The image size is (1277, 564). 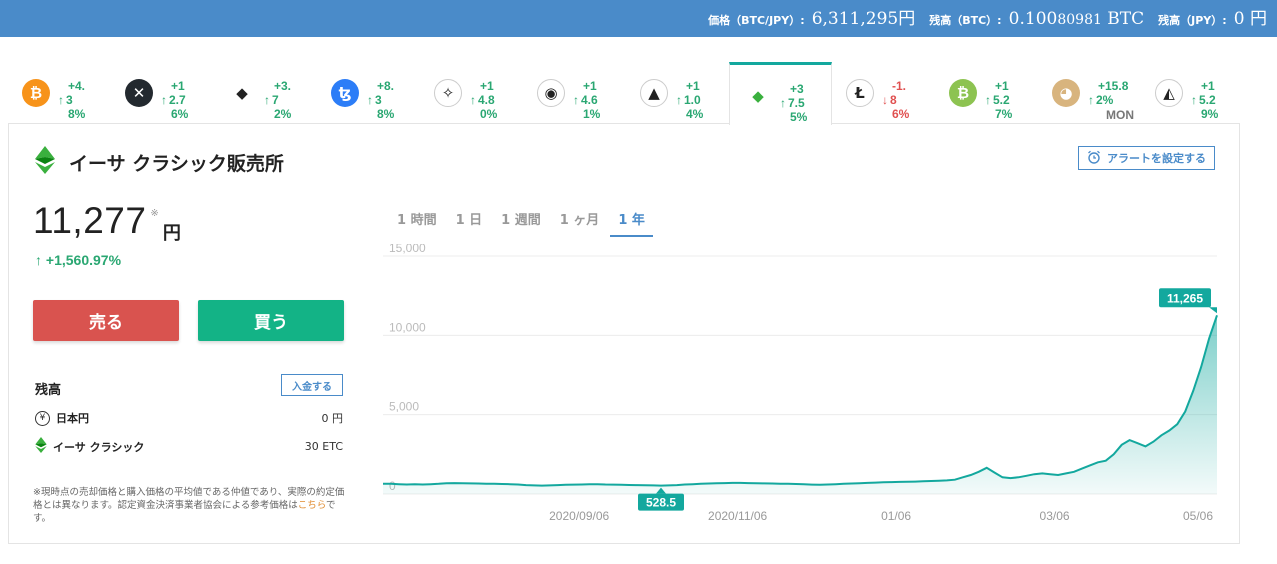 I want to click on coin-title-row: イーサ クラシック販売所, so click(x=159, y=162).